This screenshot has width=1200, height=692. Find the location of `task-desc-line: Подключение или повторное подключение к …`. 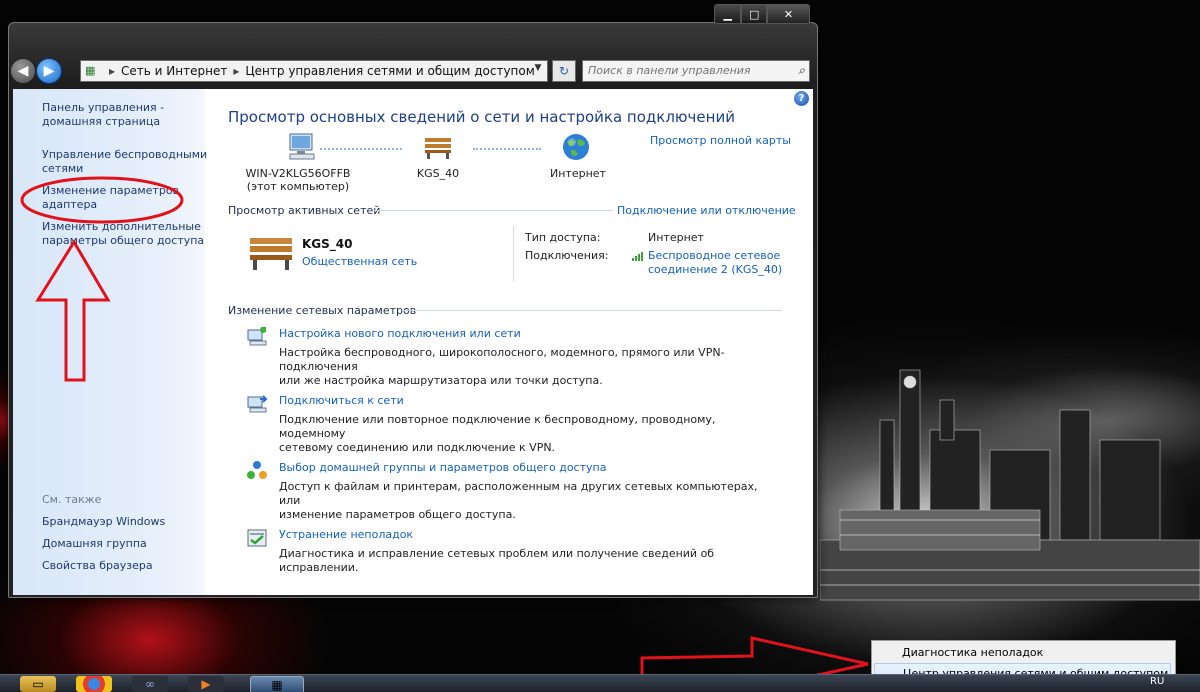

task-desc-line: Подключение или повторное подключение к … is located at coordinates (497, 426).